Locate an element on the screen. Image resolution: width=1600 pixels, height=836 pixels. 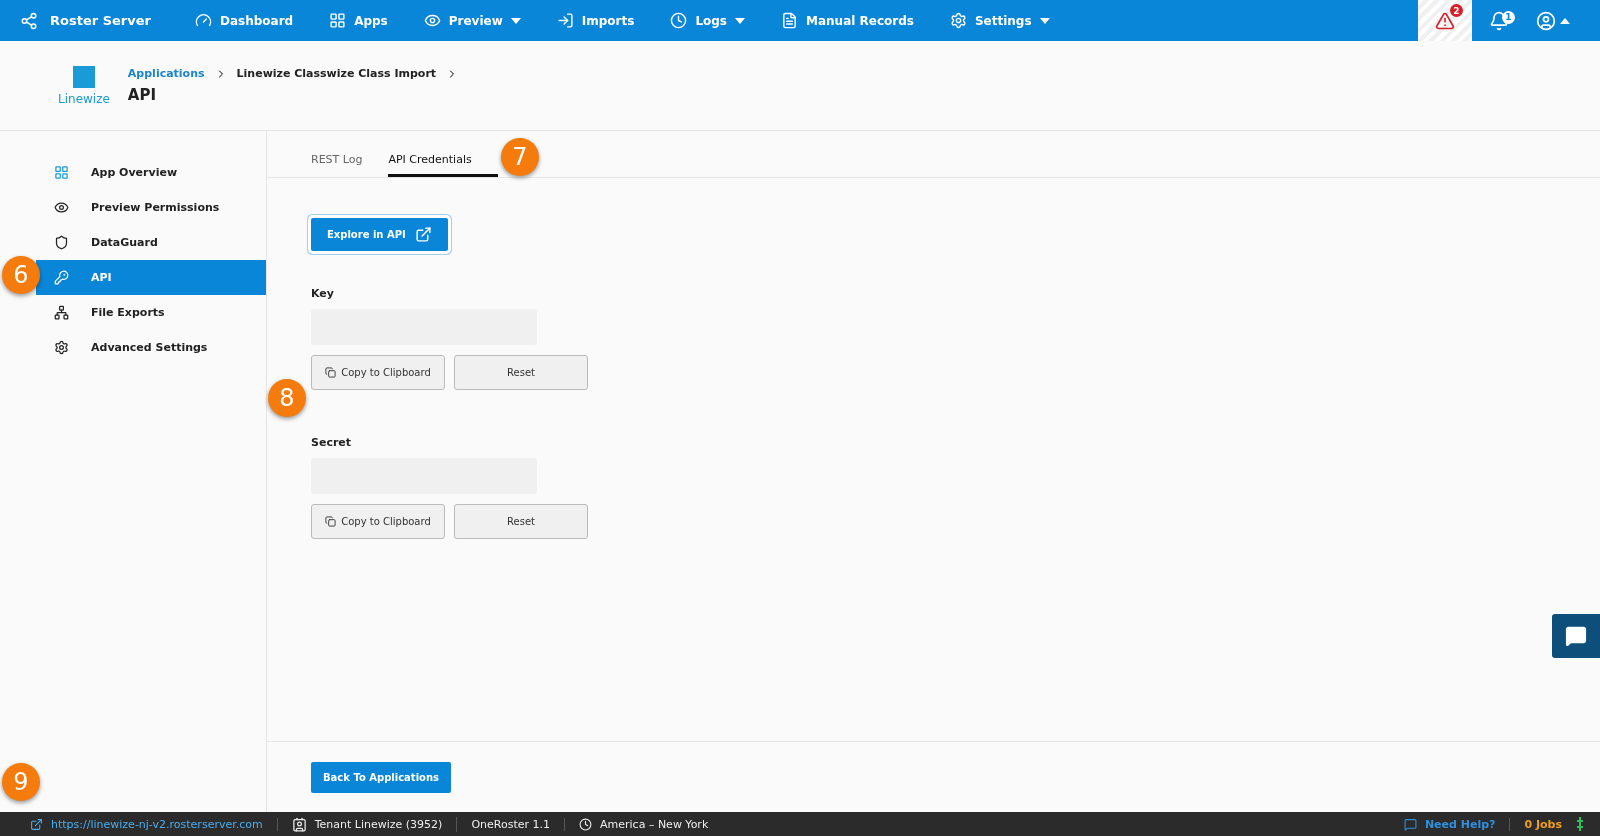
back-button: Back To Applications is located at coordinates (381, 777).